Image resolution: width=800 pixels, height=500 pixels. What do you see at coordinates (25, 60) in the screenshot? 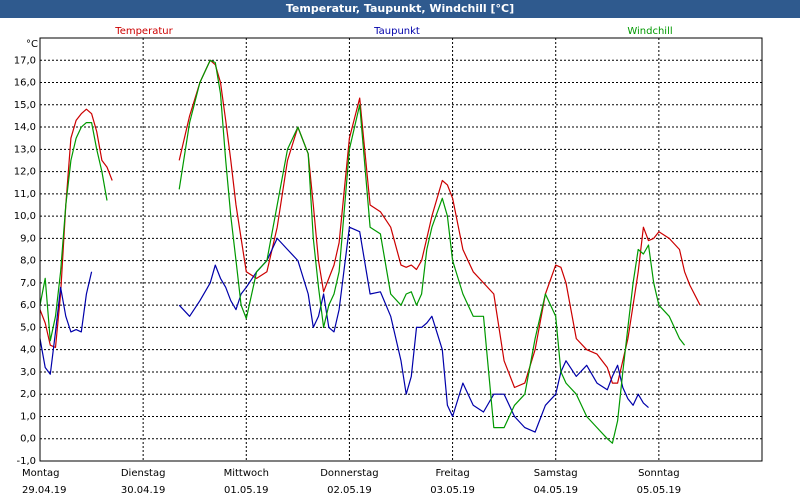
I see `y-tick-label: 17,0` at bounding box center [25, 60].